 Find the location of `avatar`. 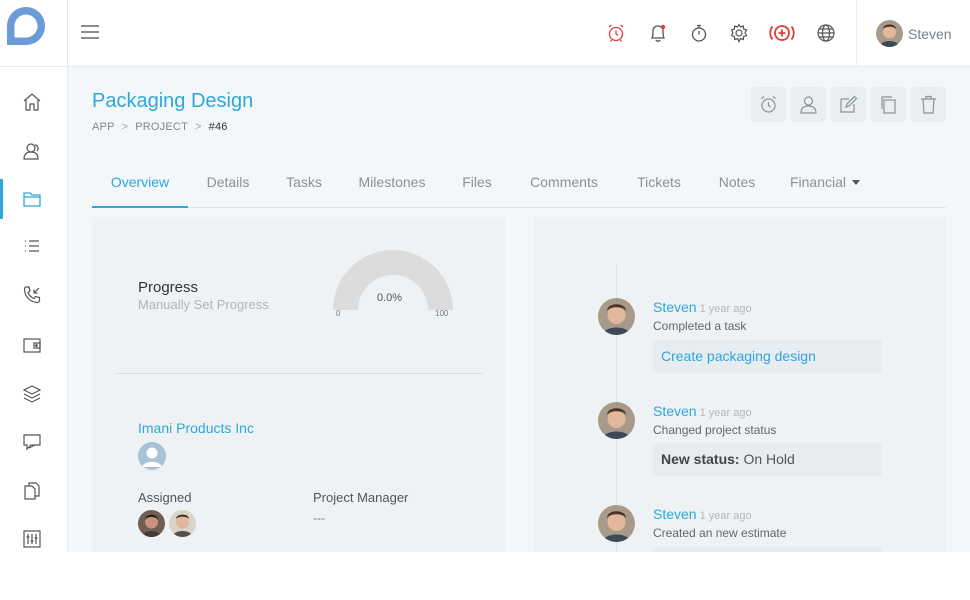

avatar is located at coordinates (889, 33).